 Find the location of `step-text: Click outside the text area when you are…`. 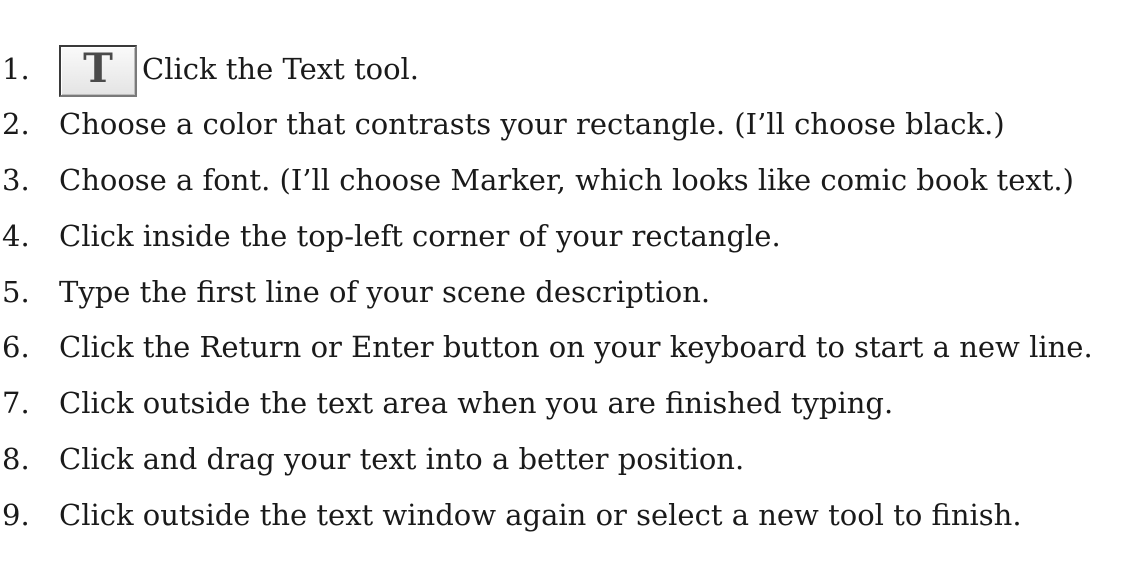

step-text: Click outside the text area when you are… is located at coordinates (476, 403).